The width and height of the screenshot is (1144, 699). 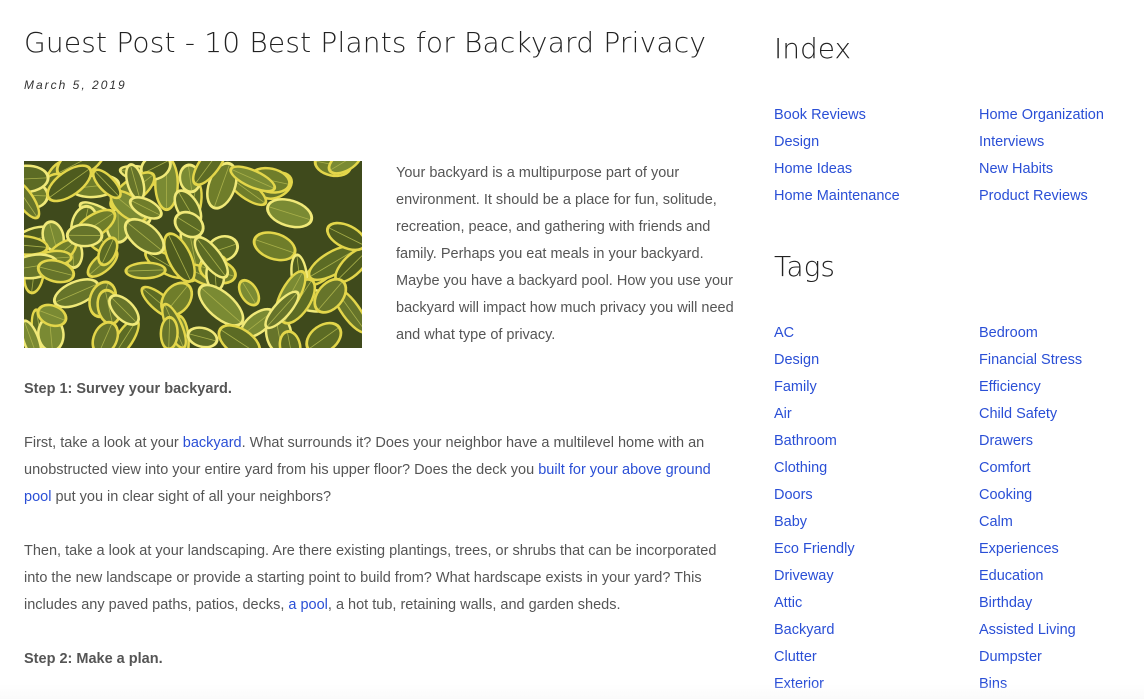 I want to click on tag-link-financial-stress: Financial Stress, so click(x=1030, y=360).